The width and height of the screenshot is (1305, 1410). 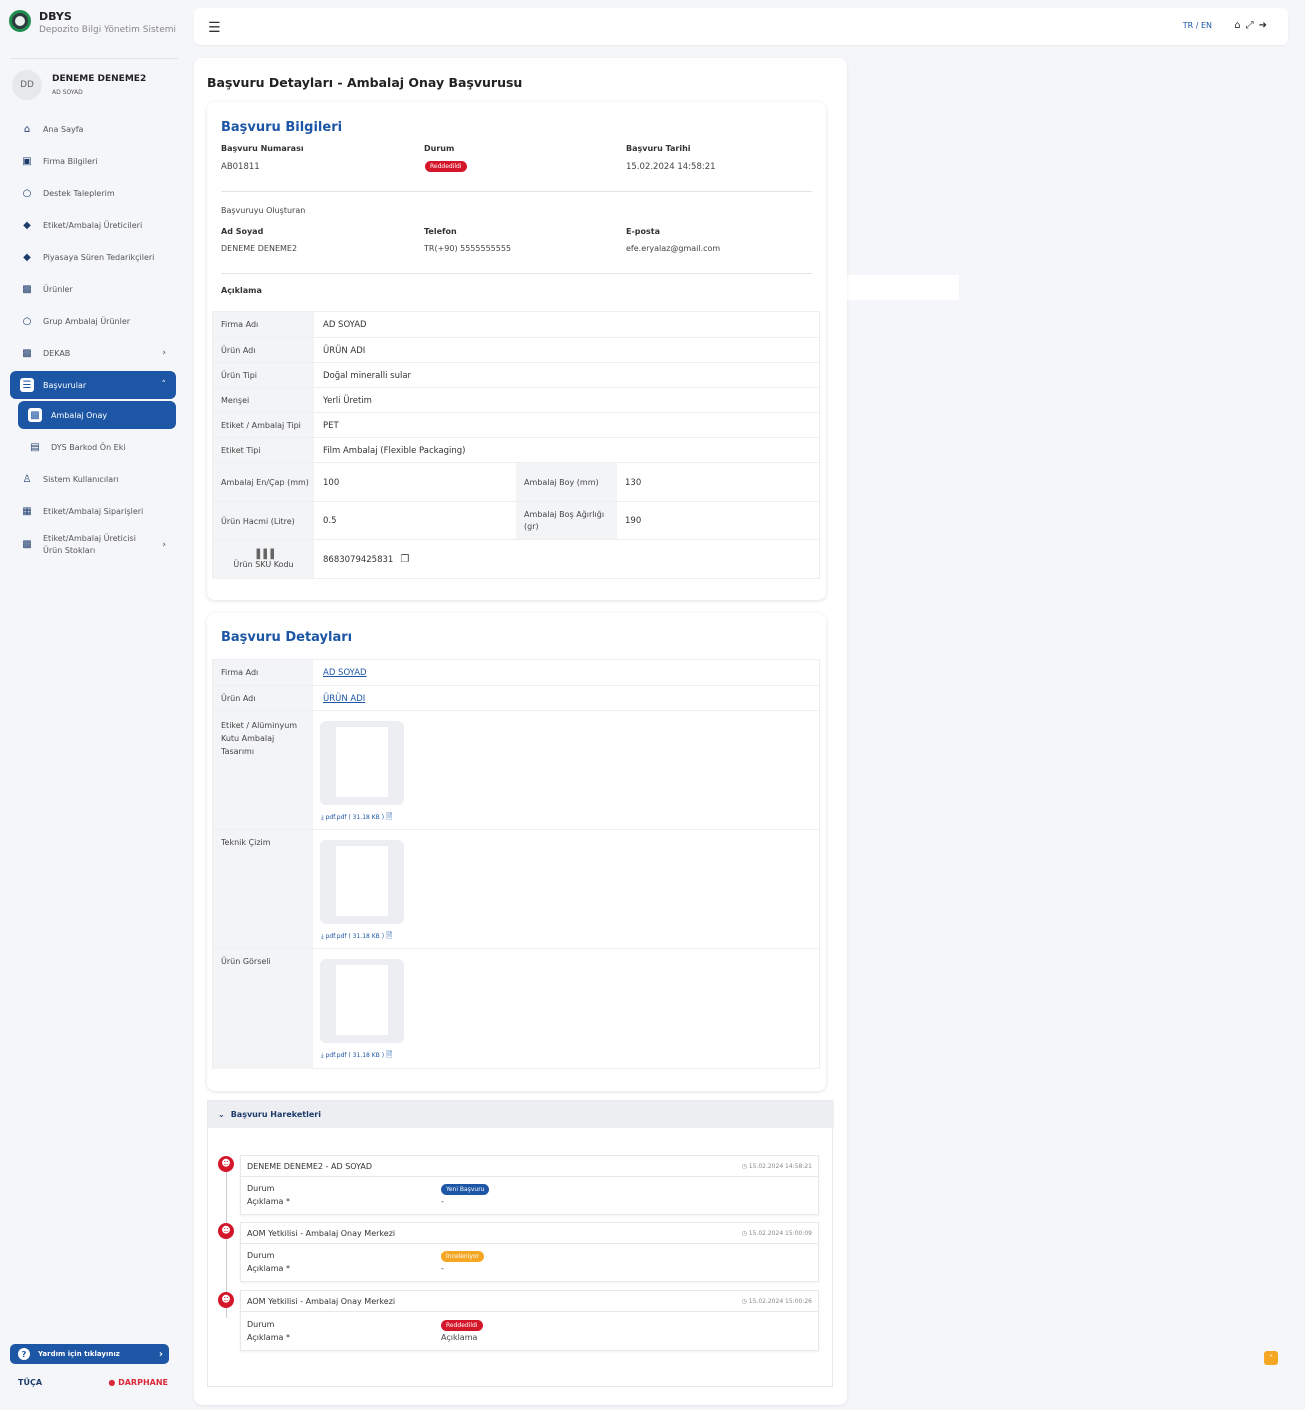 I want to click on accordion-header: ⌄ Başvuru Hareketleri, so click(x=521, y=1114).